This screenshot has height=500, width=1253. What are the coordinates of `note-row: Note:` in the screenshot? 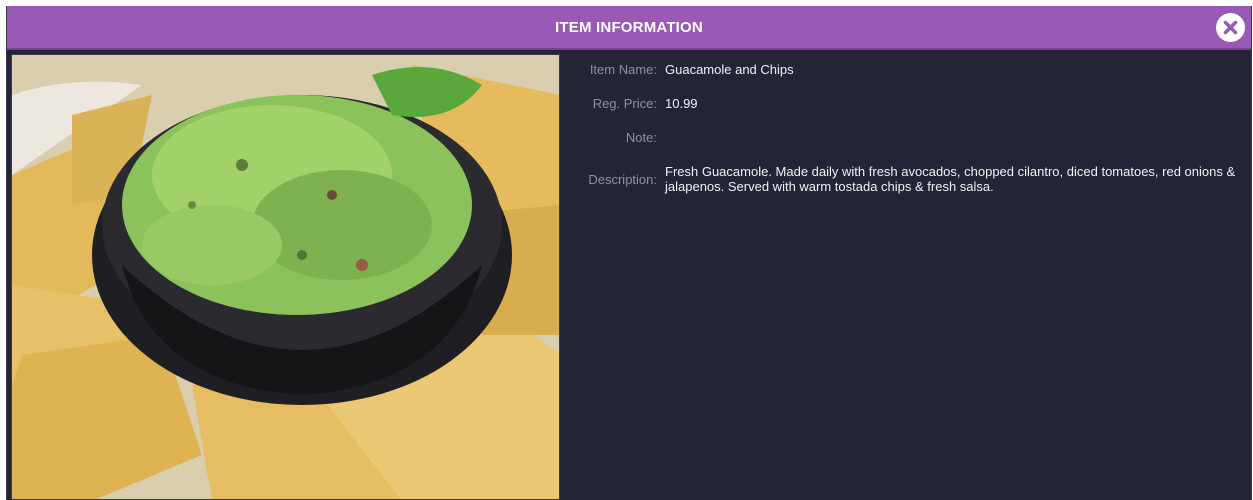 It's located at (903, 137).